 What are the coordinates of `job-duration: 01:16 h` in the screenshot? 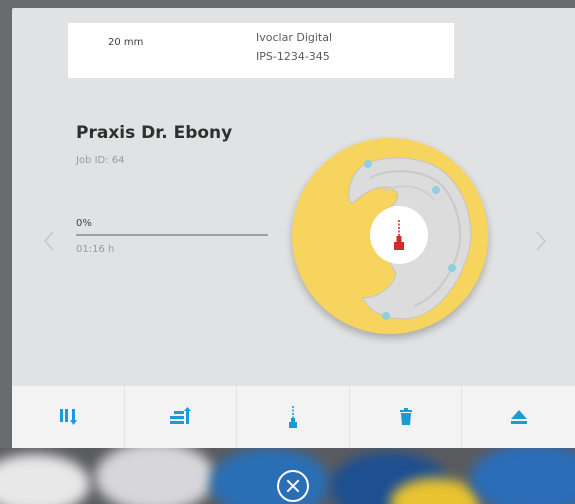 It's located at (95, 249).